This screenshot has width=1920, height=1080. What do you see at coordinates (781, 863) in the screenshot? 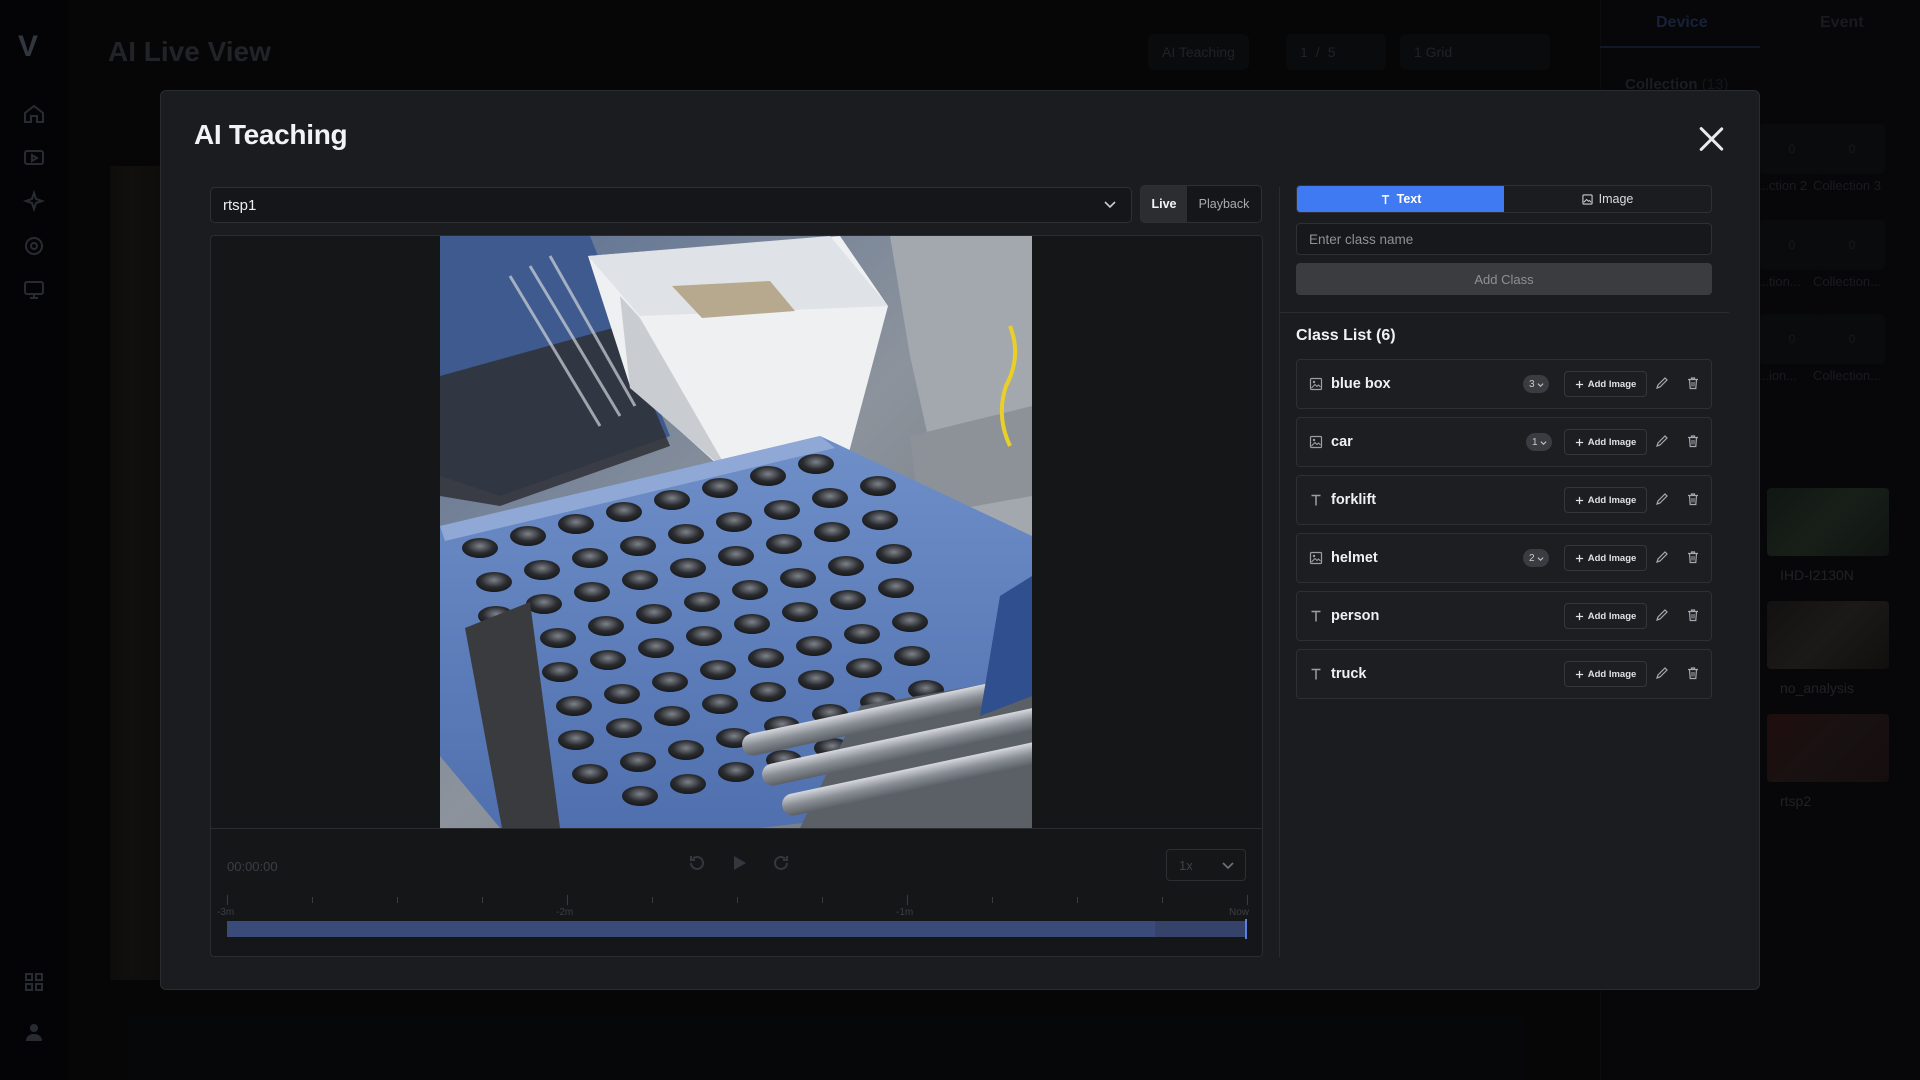
I see `forward-icon` at bounding box center [781, 863].